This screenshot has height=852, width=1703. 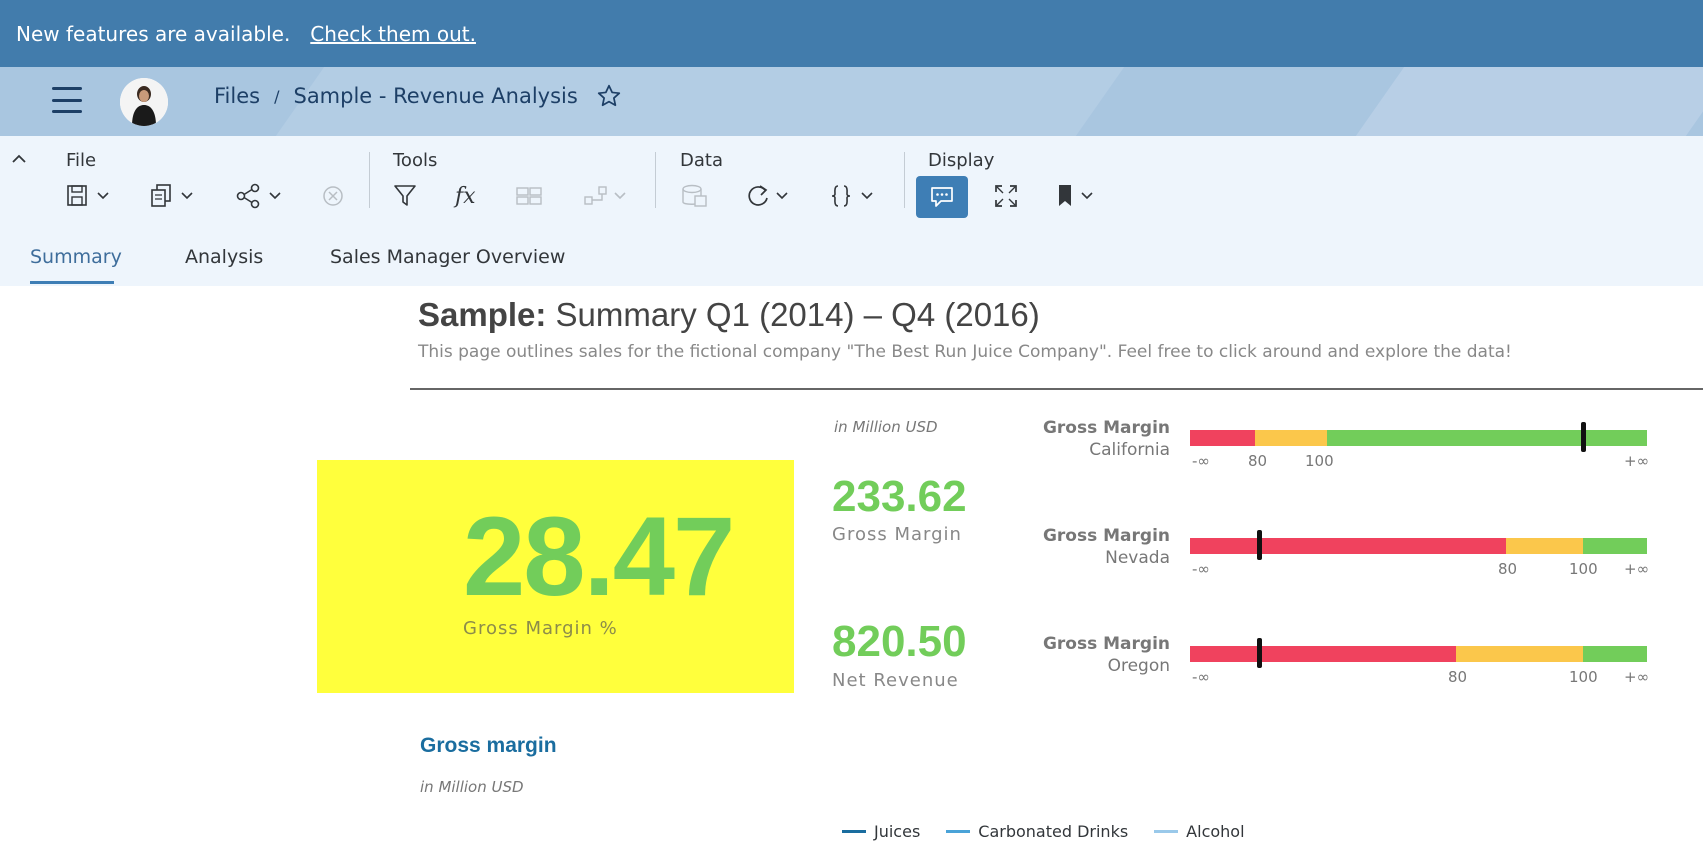 What do you see at coordinates (224, 257) in the screenshot?
I see `tab-analysis: Analysis` at bounding box center [224, 257].